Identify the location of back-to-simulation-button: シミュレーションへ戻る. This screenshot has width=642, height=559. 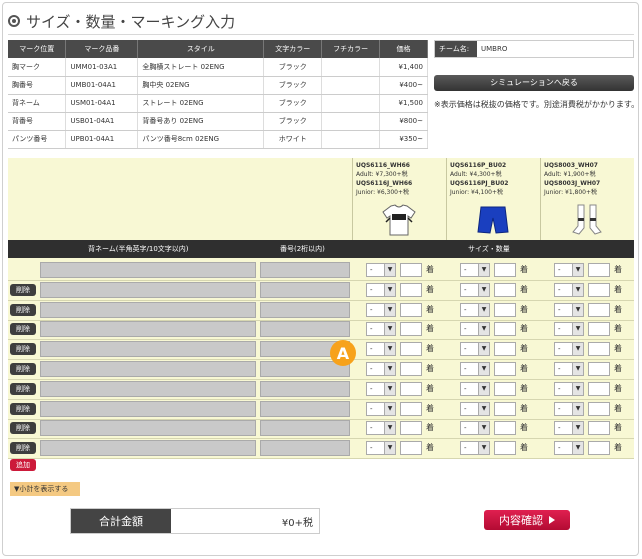
(534, 83).